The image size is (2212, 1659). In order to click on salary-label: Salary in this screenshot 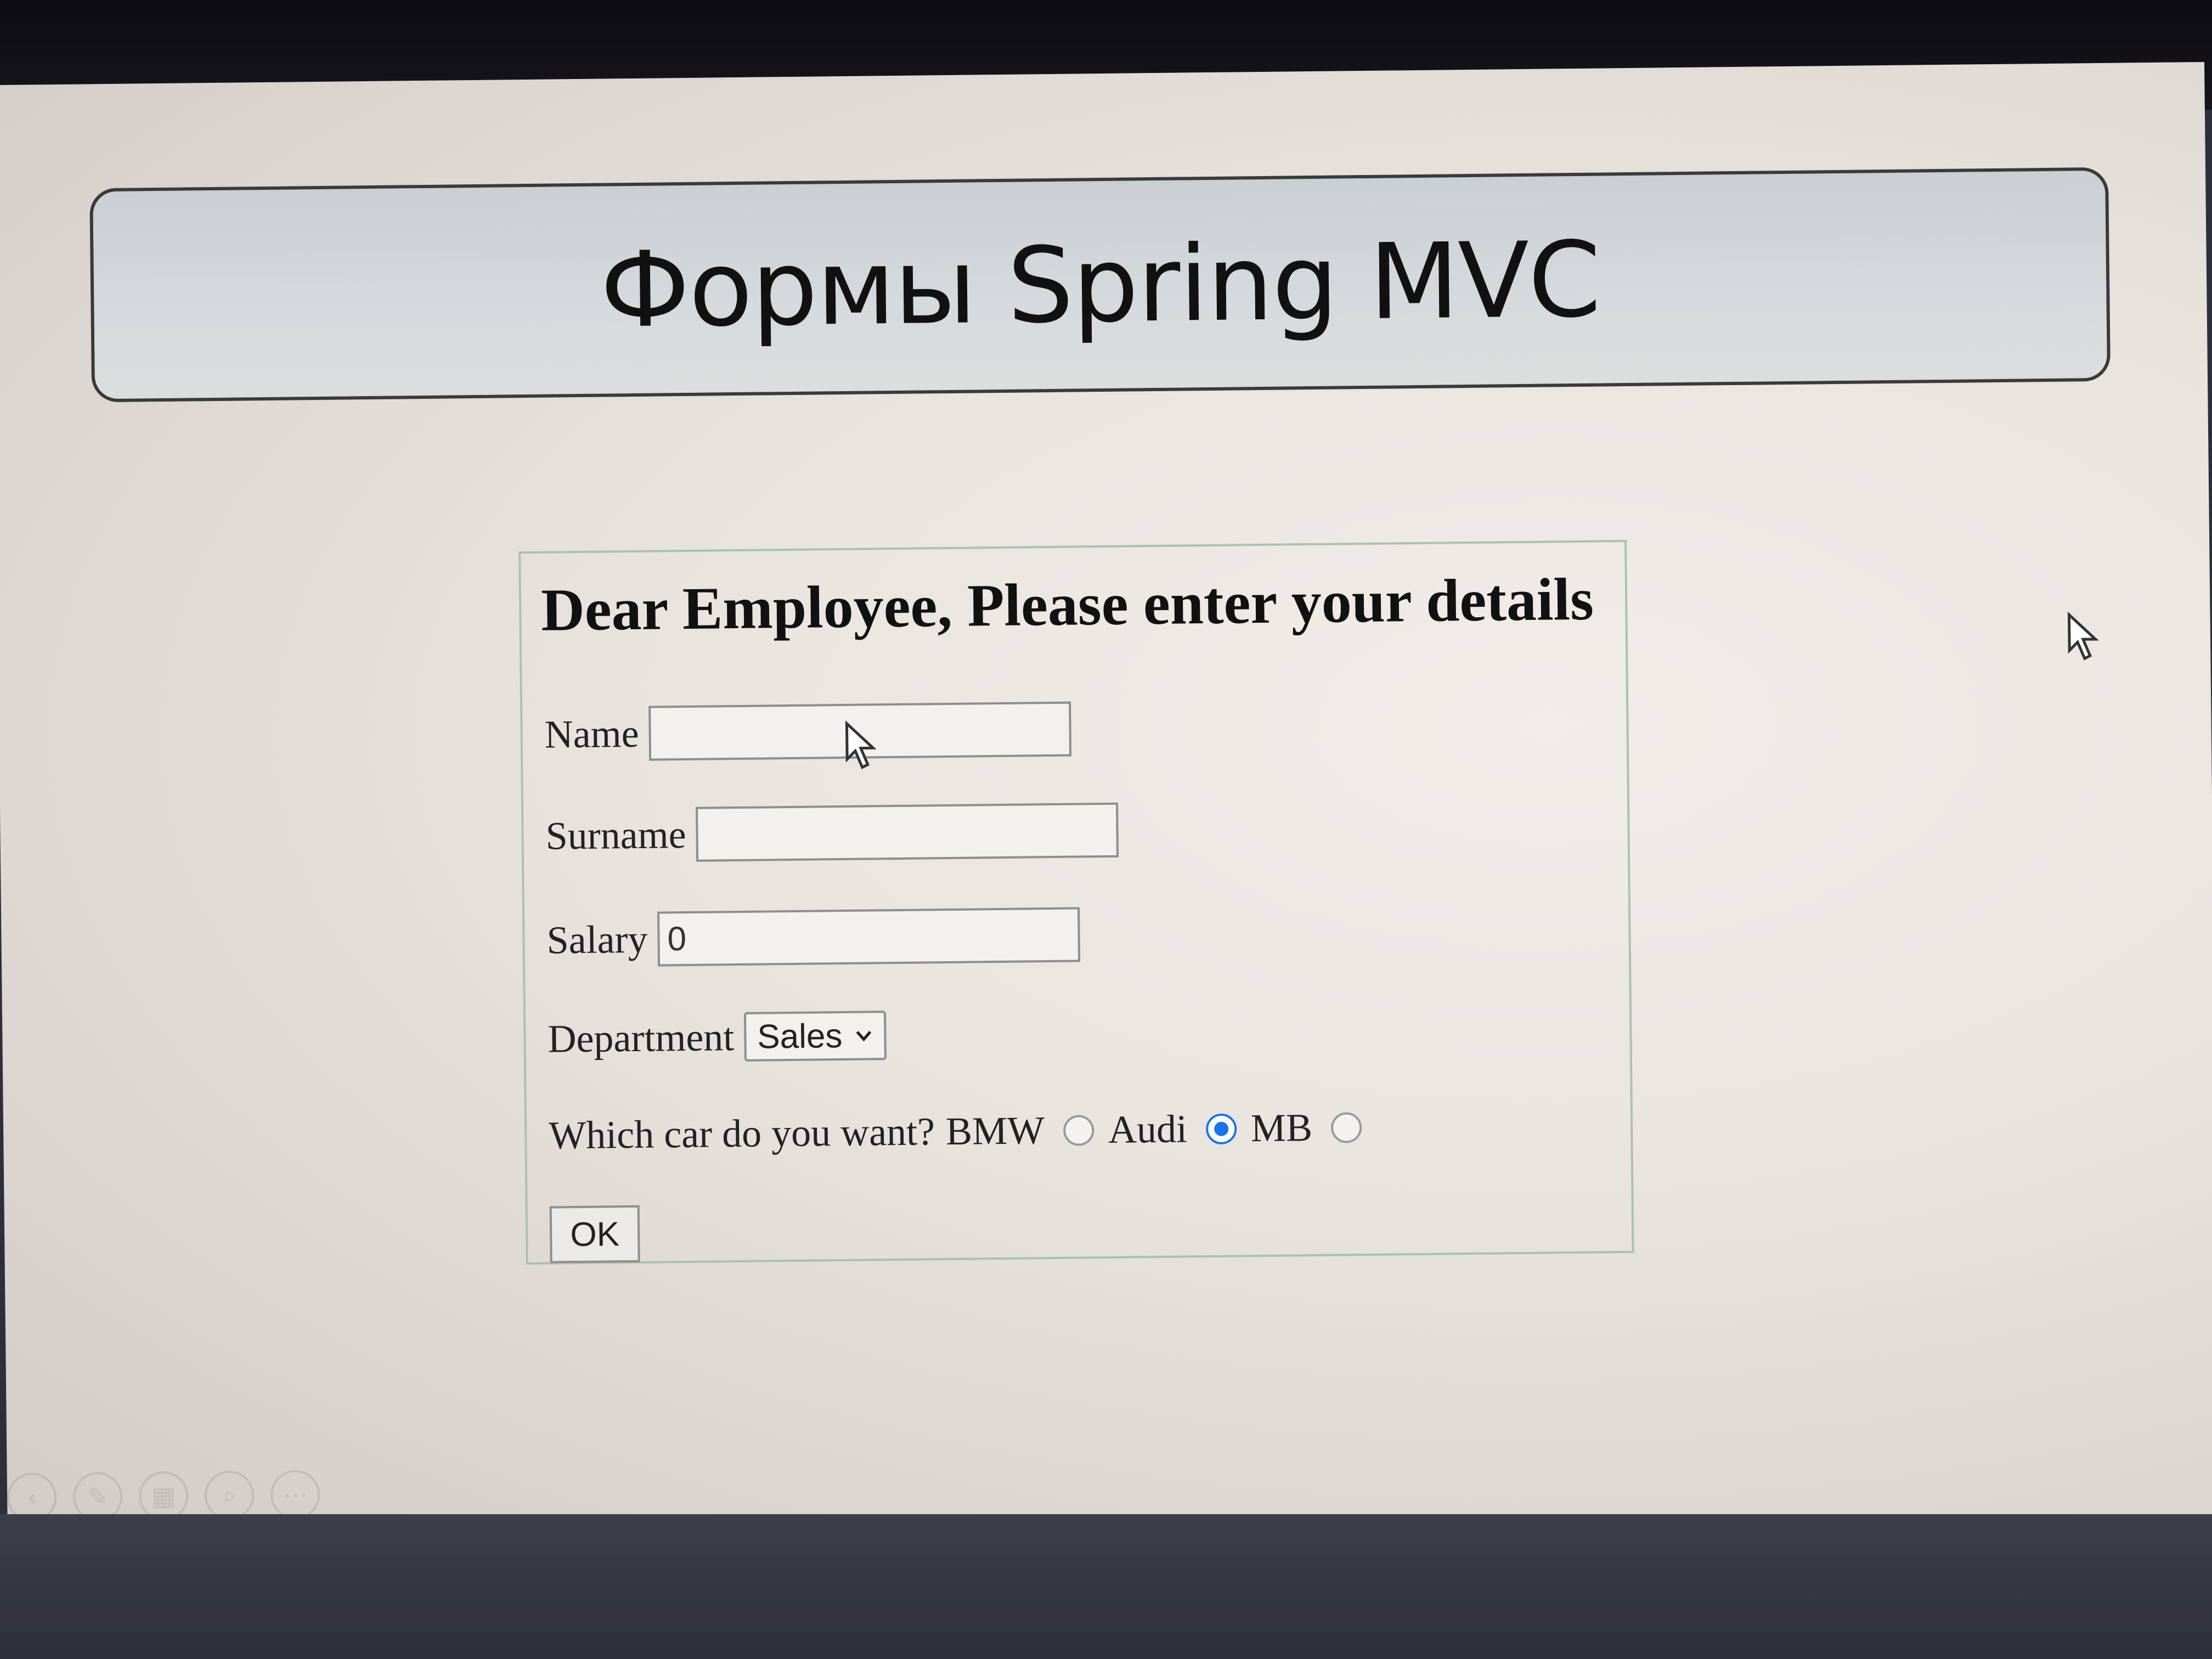, I will do `click(597, 940)`.